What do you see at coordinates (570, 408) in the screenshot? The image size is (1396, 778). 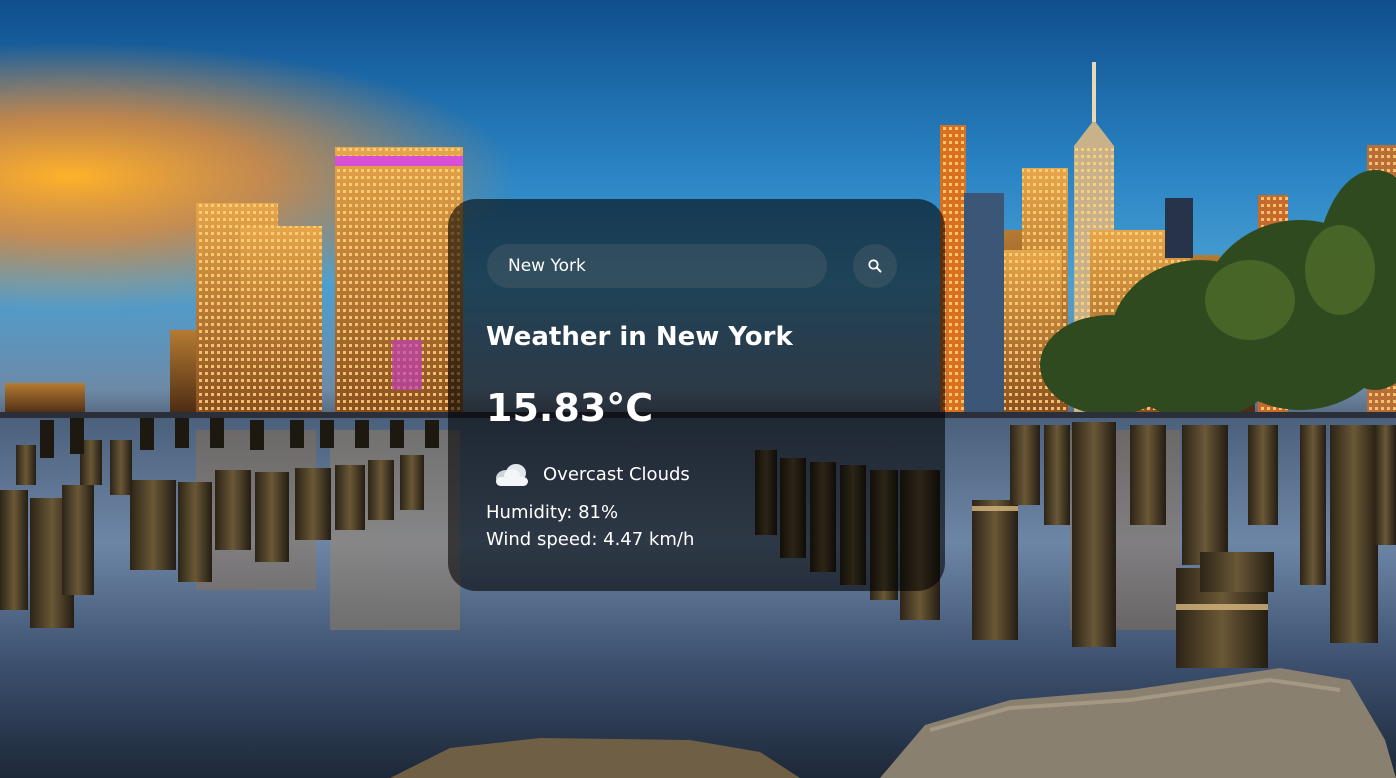 I see `temperature: 15.83°C` at bounding box center [570, 408].